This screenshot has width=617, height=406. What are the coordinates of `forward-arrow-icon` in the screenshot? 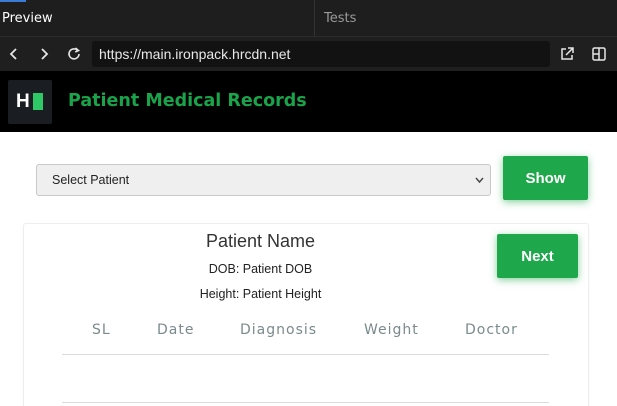 It's located at (44, 54).